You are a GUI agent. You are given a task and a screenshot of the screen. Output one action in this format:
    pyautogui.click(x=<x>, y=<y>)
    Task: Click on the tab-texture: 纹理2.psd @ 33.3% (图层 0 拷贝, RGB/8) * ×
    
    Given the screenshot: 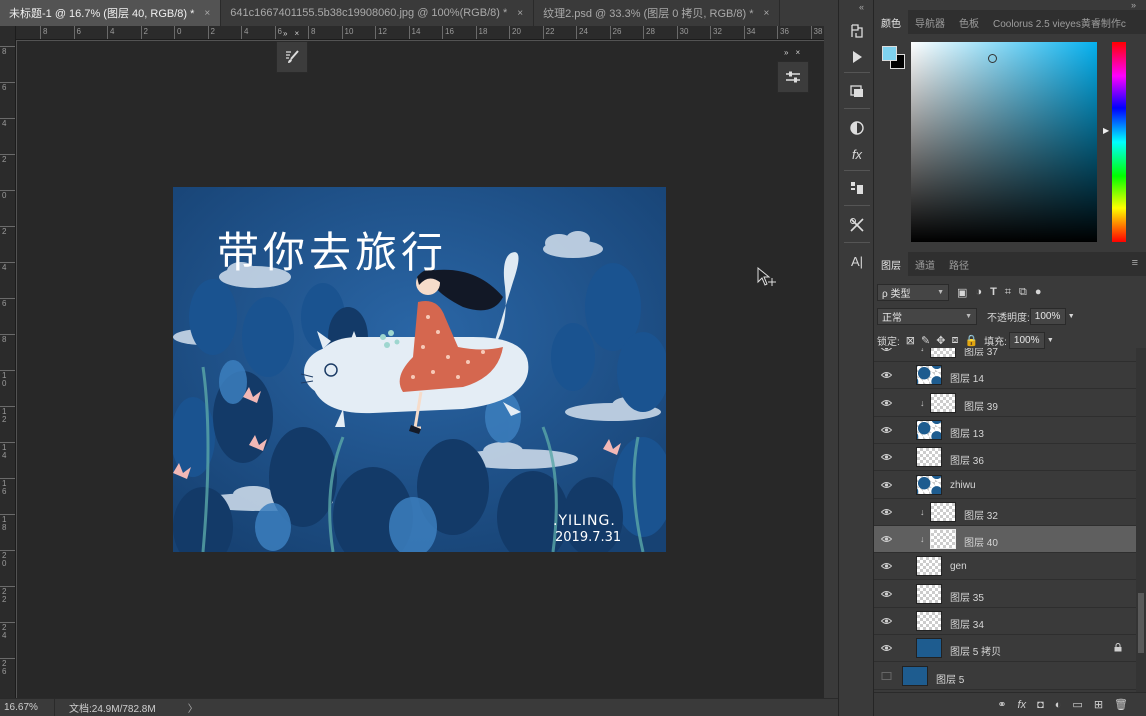 What is the action you would take?
    pyautogui.click(x=657, y=13)
    